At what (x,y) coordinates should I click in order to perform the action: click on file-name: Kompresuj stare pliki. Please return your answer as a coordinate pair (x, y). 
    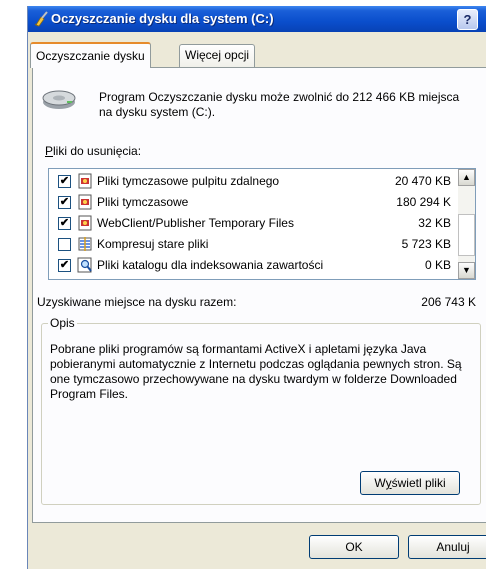
    Looking at the image, I should click on (153, 244).